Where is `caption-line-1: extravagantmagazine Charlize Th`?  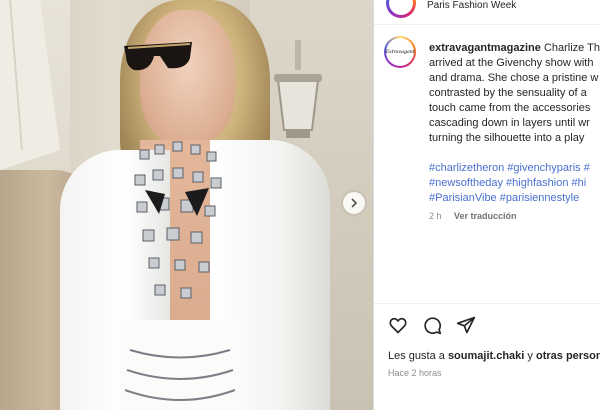
caption-line-1: extravagantmagazine Charlize Th is located at coordinates (514, 48).